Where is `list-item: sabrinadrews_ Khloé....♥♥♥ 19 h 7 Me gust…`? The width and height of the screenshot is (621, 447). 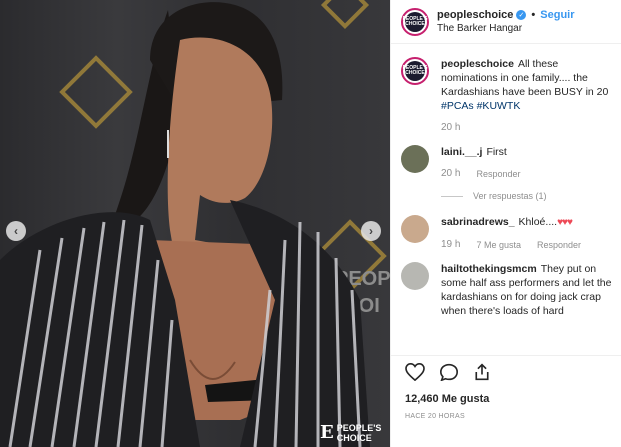 list-item: sabrinadrews_ Khloé....♥♥♥ 19 h 7 Me gust… is located at coordinates (506, 233).